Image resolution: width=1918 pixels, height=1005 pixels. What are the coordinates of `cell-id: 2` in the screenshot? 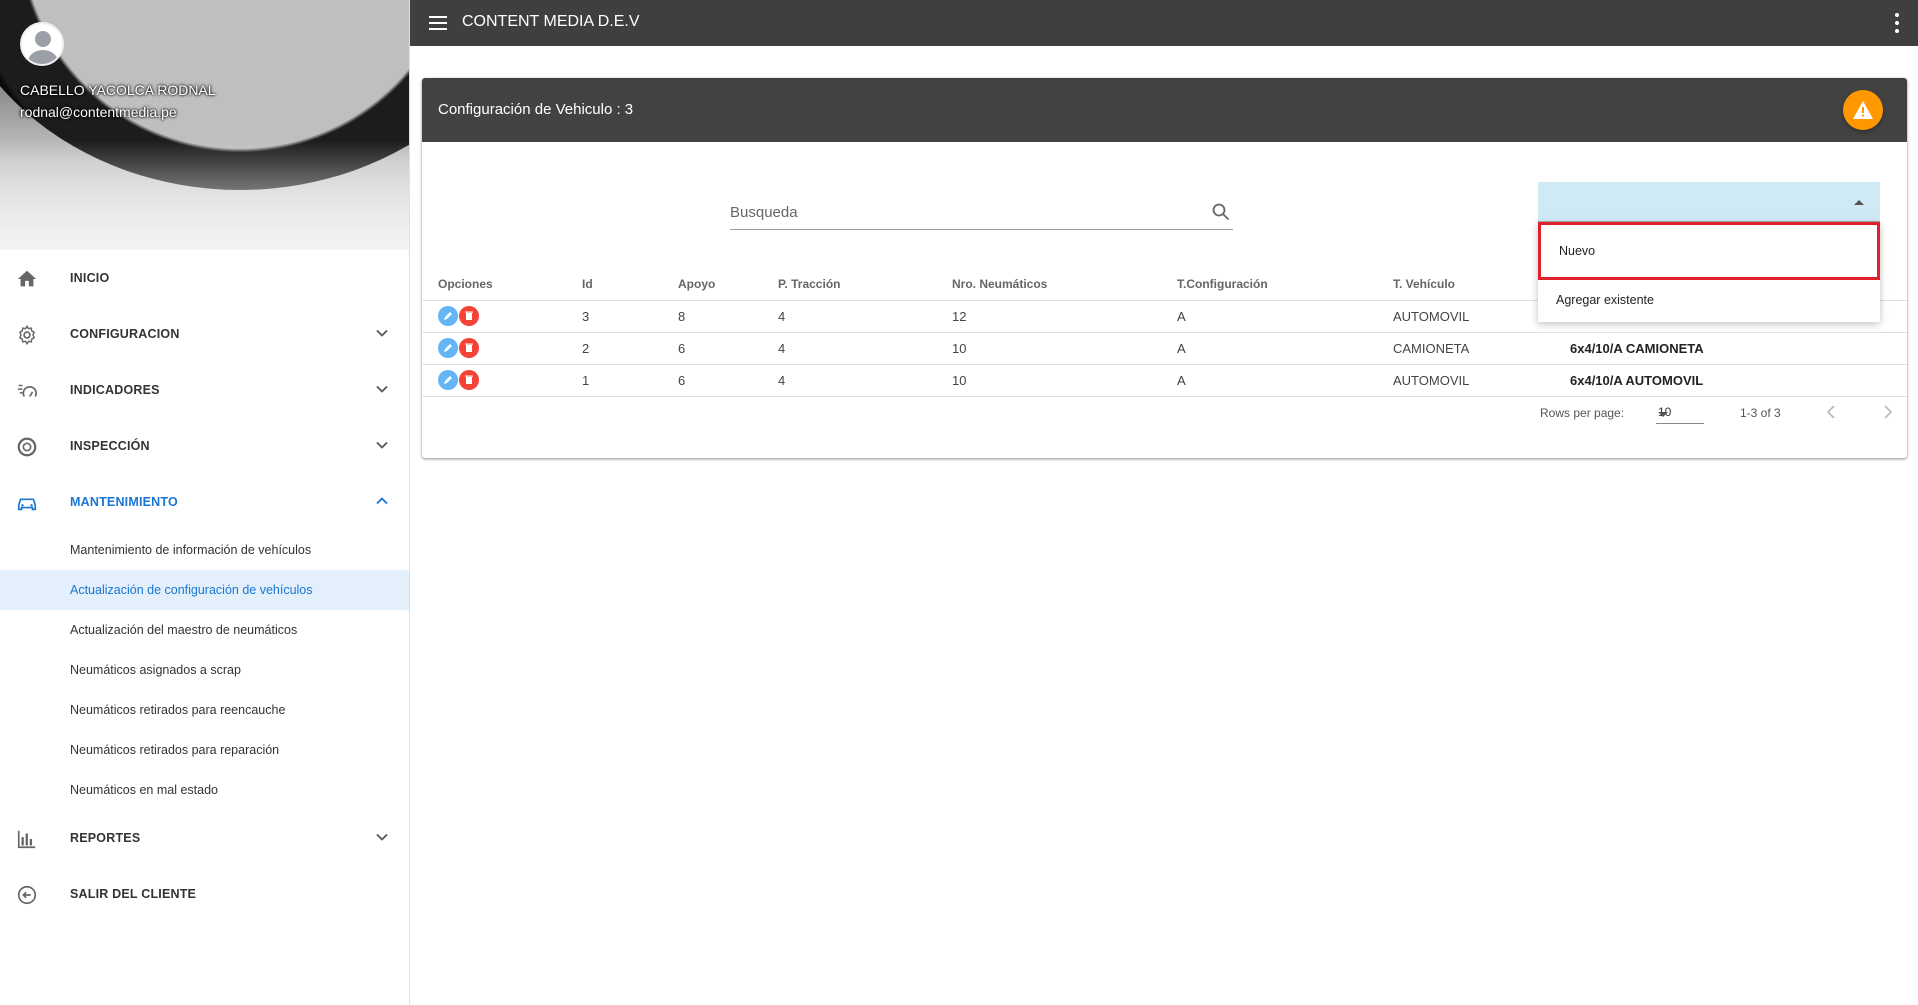 It's located at (630, 348).